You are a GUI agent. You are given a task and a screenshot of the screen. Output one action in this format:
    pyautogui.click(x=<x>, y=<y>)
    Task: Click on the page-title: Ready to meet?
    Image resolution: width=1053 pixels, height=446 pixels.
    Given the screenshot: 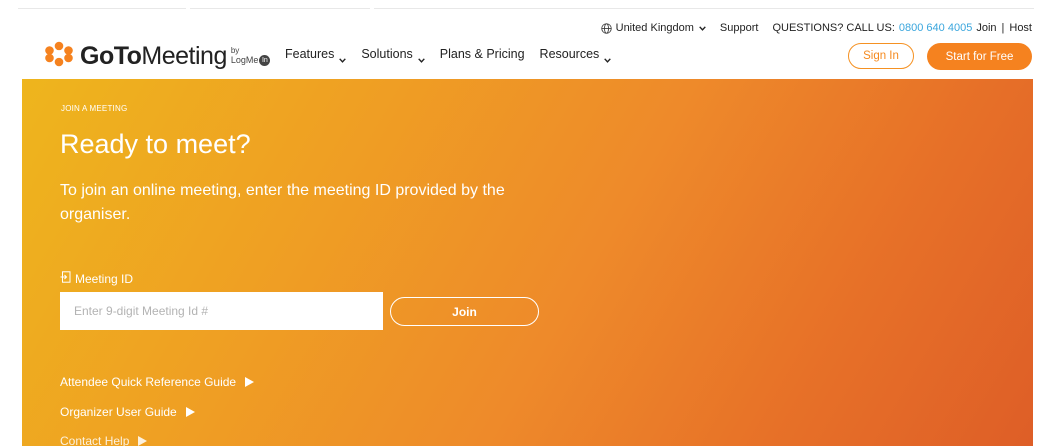 What is the action you would take?
    pyautogui.click(x=155, y=144)
    